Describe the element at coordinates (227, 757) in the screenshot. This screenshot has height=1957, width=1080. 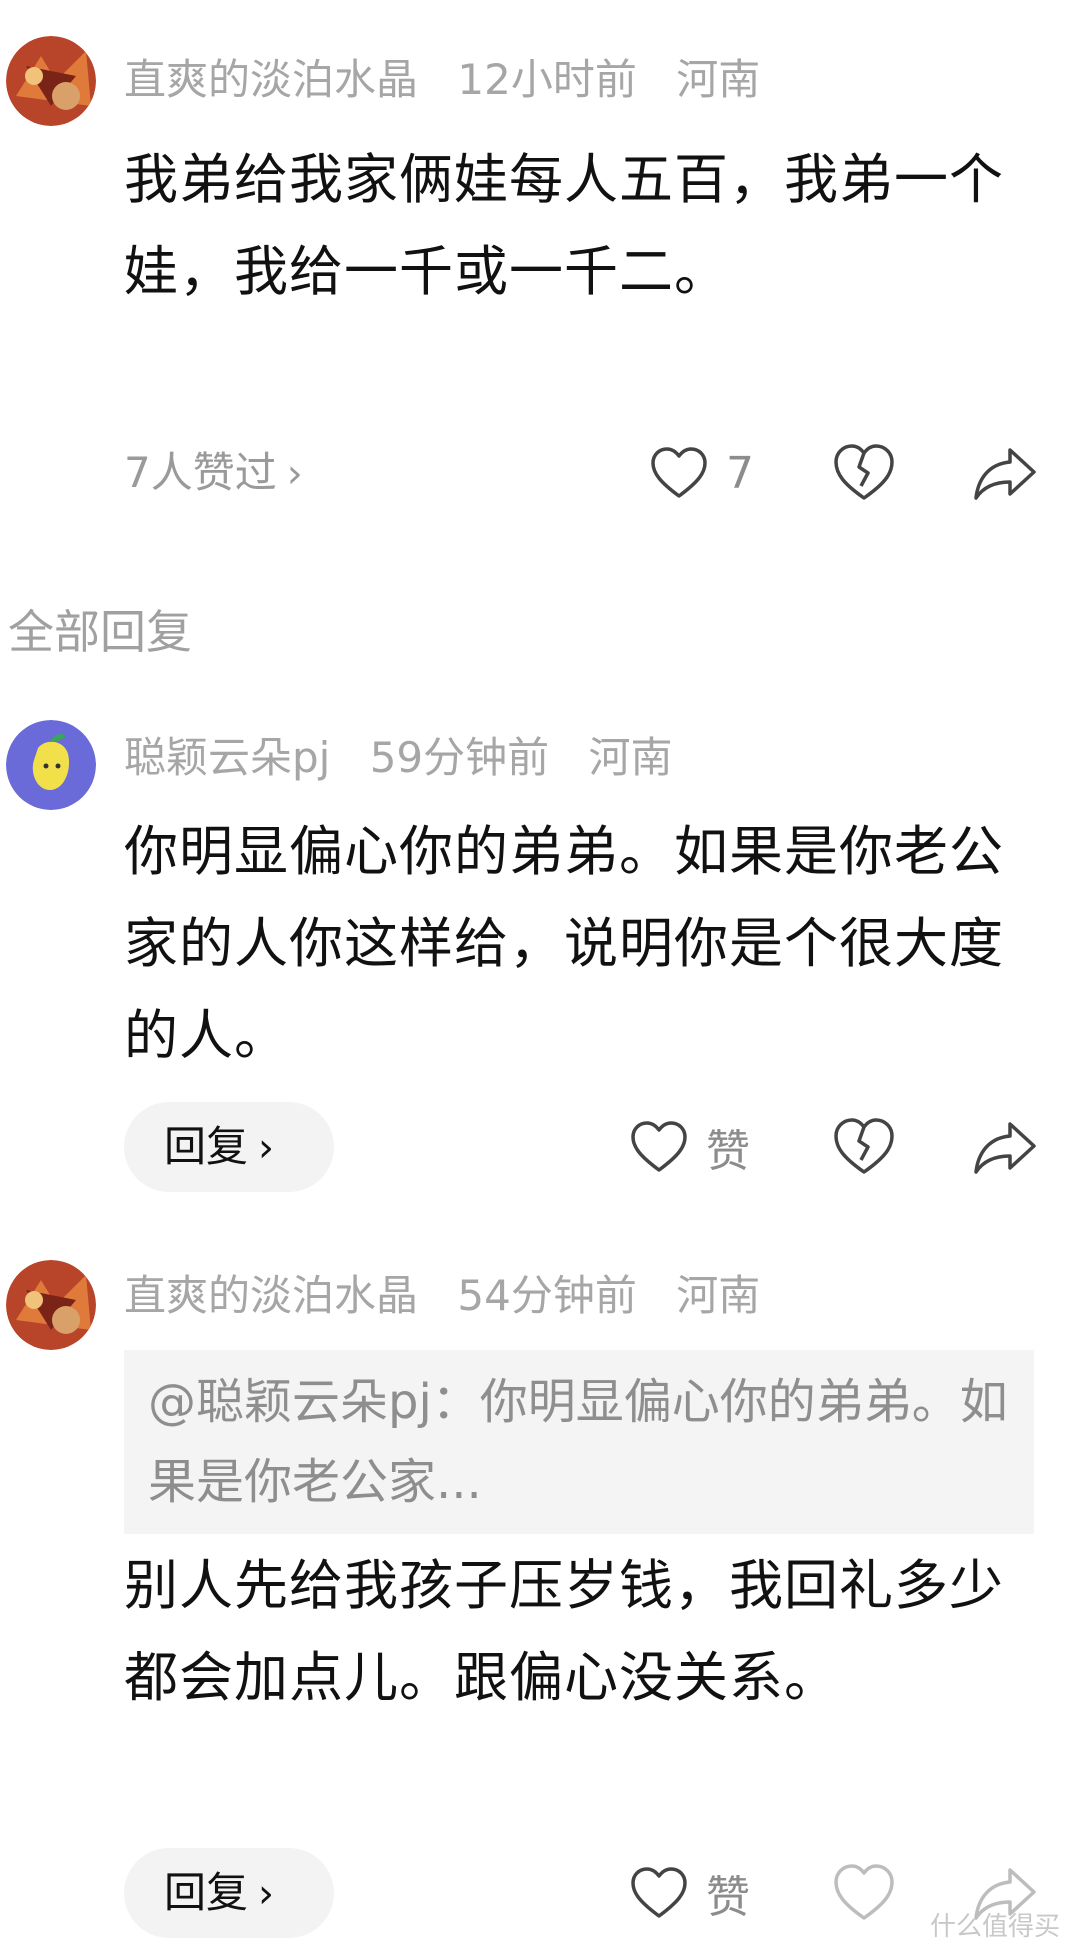
I see `username: 聪颖云朵pj` at that location.